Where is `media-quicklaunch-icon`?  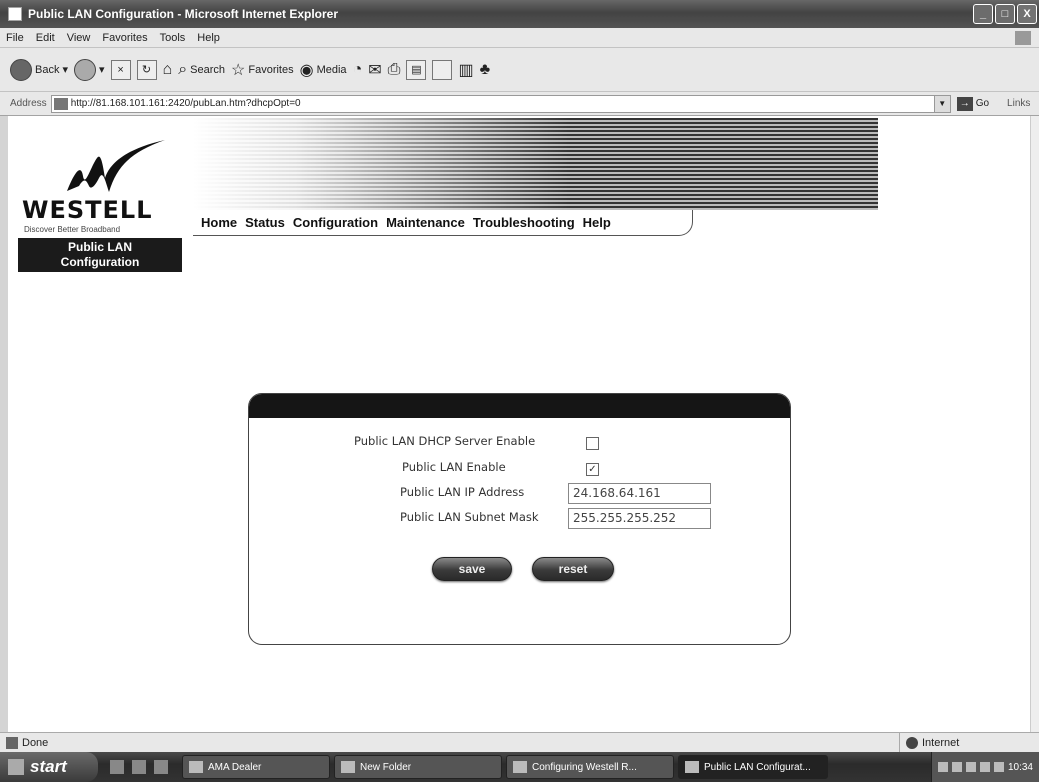
media-quicklaunch-icon is located at coordinates (161, 767).